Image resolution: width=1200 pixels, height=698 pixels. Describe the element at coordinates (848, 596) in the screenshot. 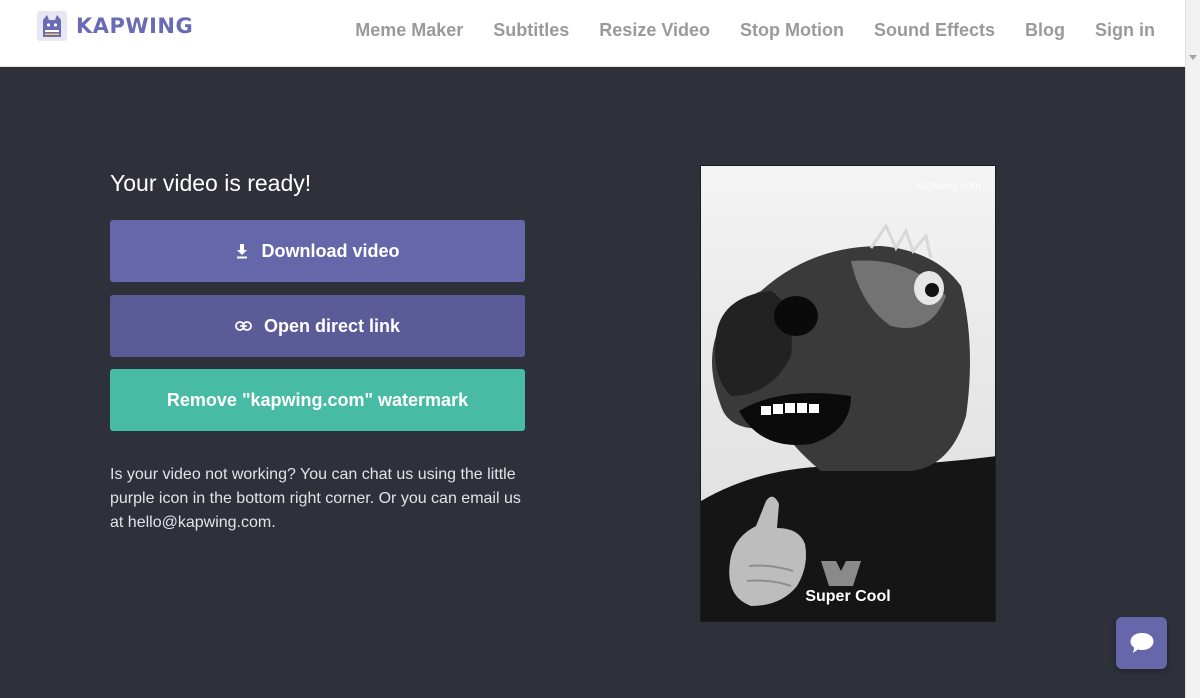

I see `video-caption: Super Cool` at that location.